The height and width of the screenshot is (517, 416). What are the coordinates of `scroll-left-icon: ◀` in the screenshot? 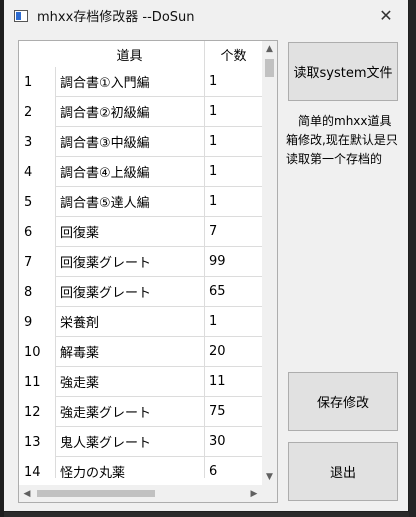 It's located at (27, 493).